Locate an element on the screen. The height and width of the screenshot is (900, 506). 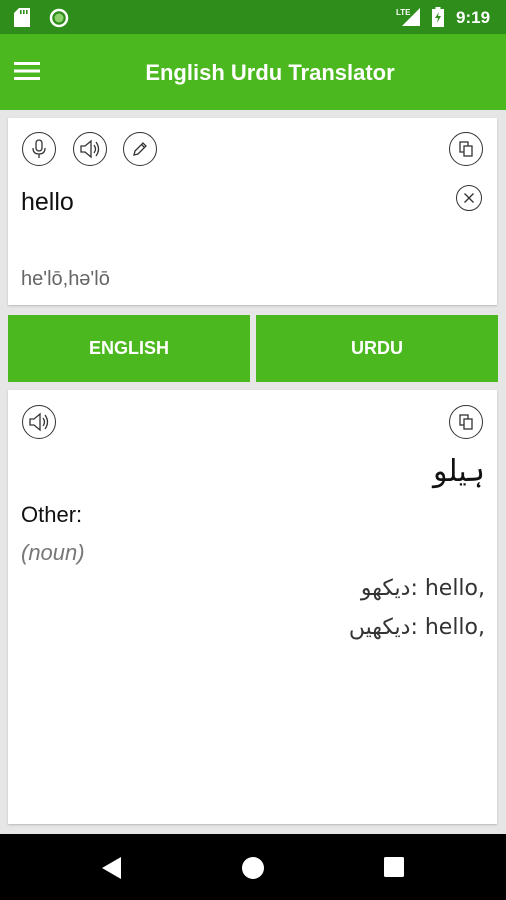
app-title: English Urdu Translator is located at coordinates (270, 72).